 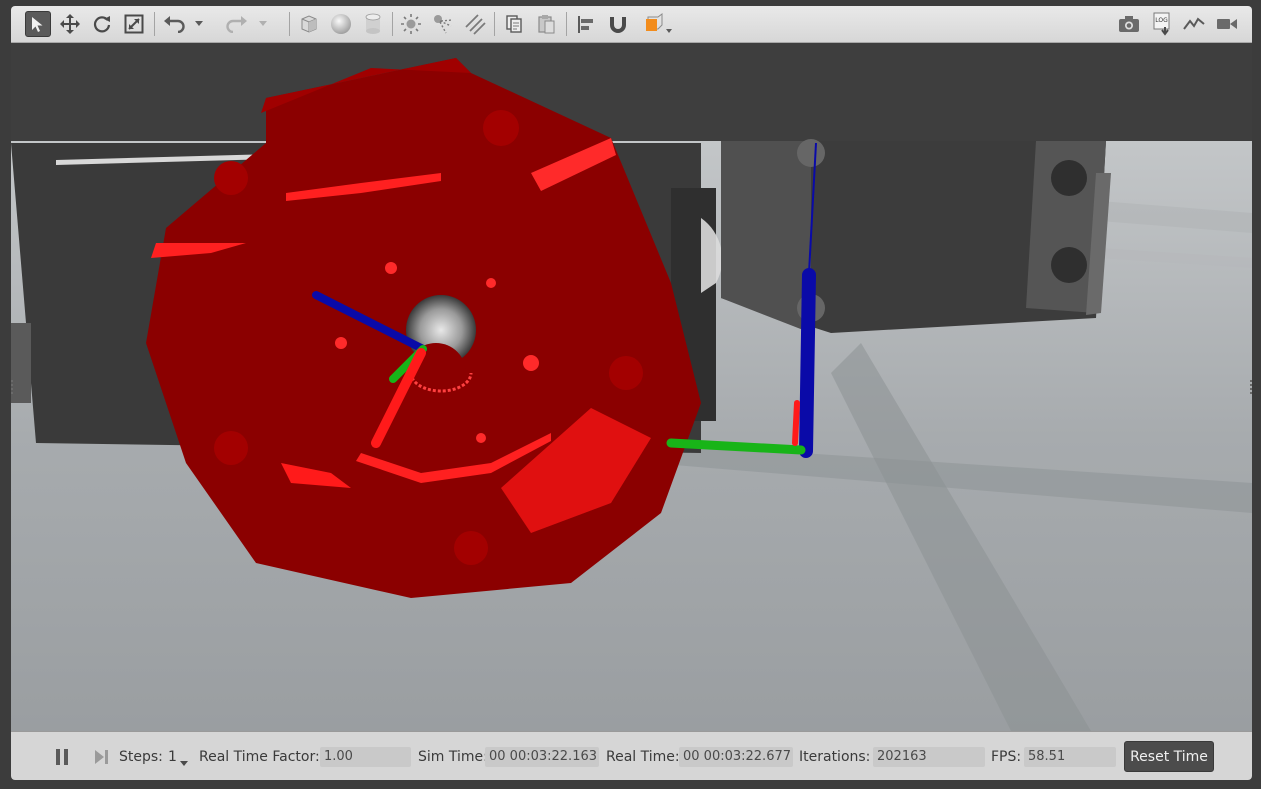 I want to click on point-light-icon, so click(x=411, y=24).